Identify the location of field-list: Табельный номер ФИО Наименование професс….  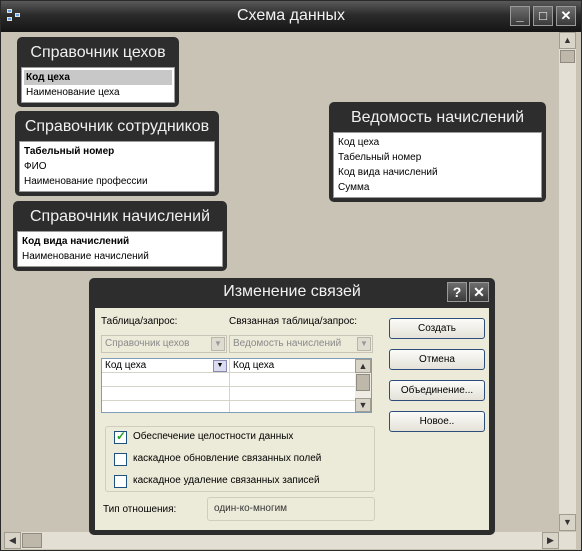
(117, 166).